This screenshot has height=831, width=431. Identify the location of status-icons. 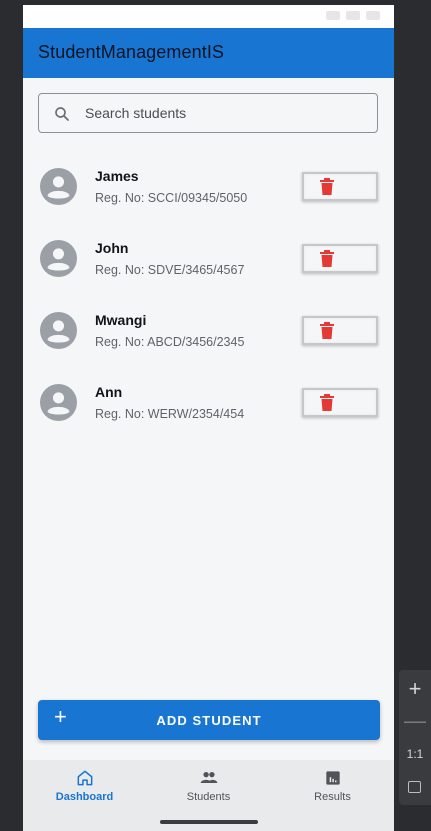
(353, 15).